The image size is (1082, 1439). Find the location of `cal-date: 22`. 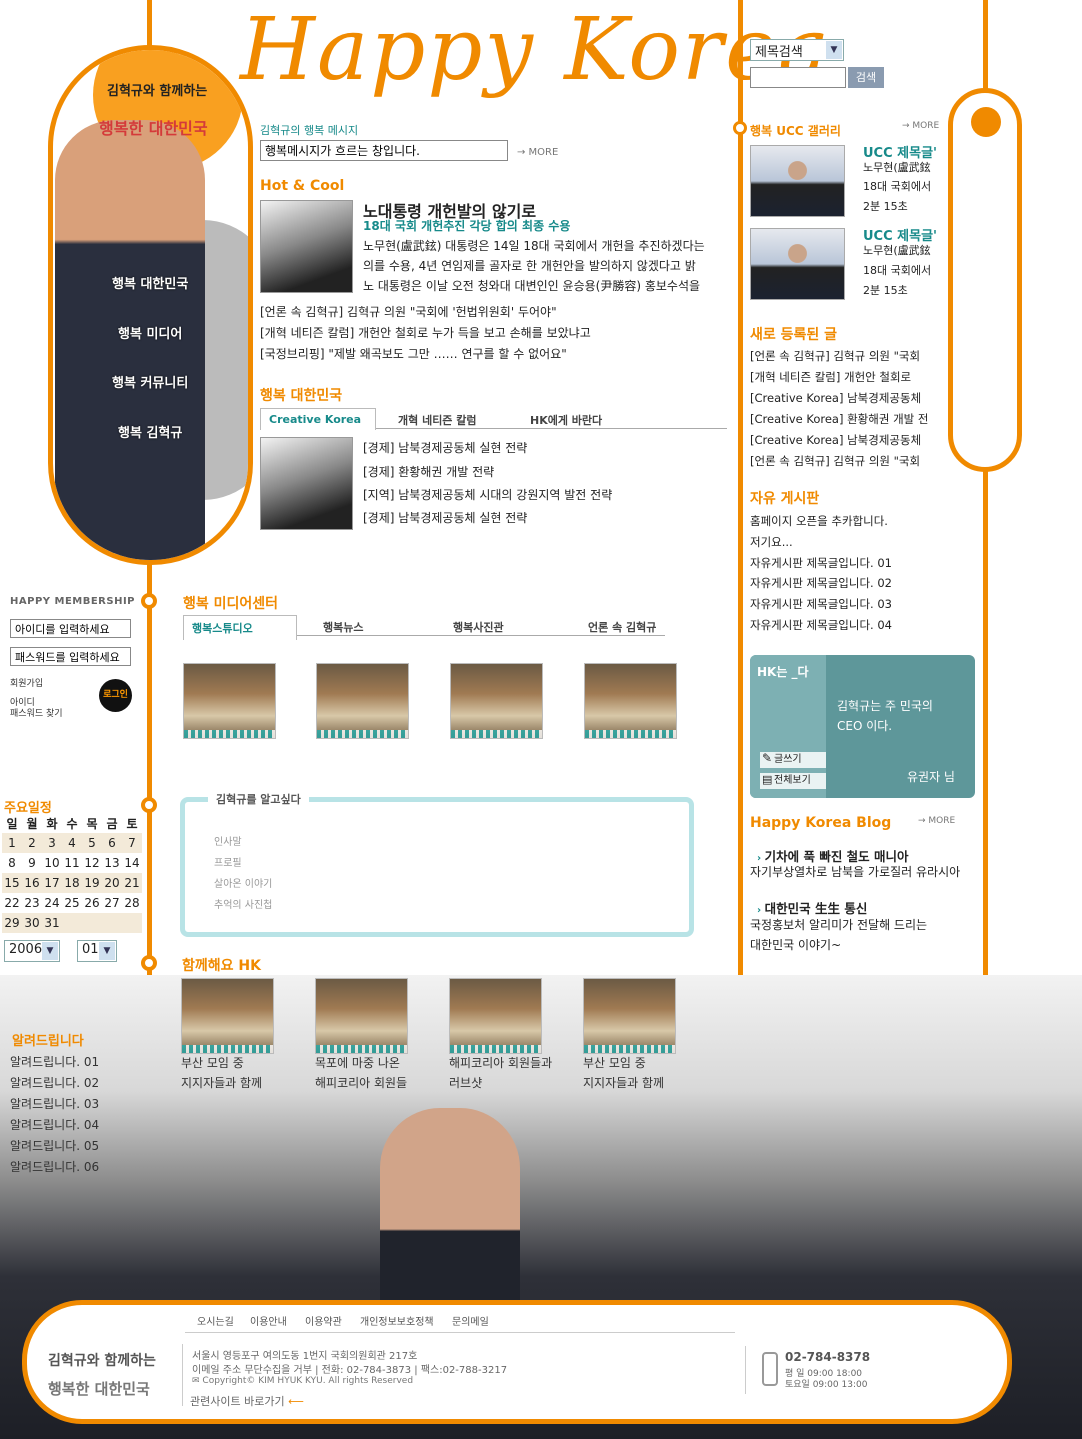

cal-date: 22 is located at coordinates (12, 903).